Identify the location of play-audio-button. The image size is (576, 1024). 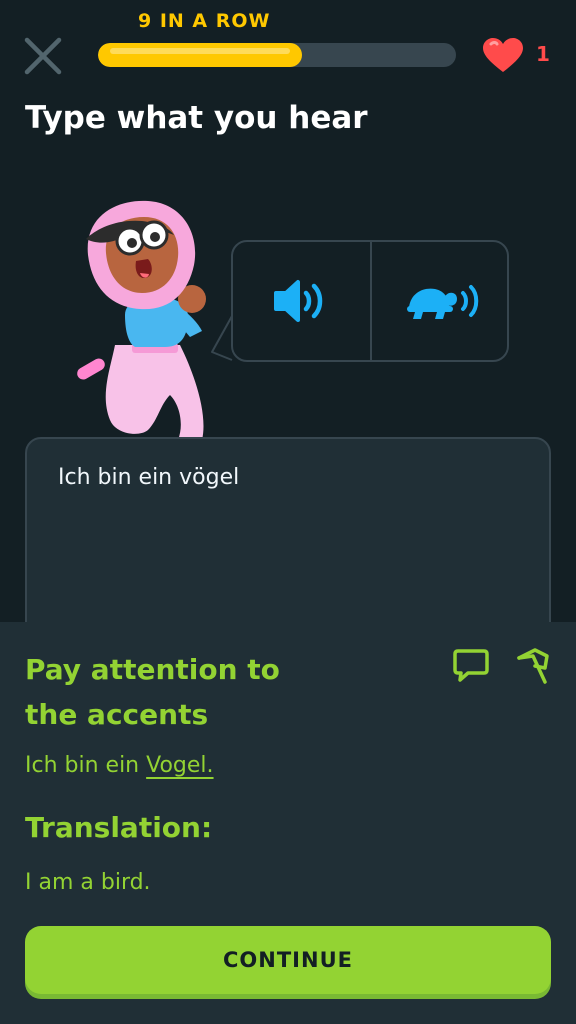
(302, 301).